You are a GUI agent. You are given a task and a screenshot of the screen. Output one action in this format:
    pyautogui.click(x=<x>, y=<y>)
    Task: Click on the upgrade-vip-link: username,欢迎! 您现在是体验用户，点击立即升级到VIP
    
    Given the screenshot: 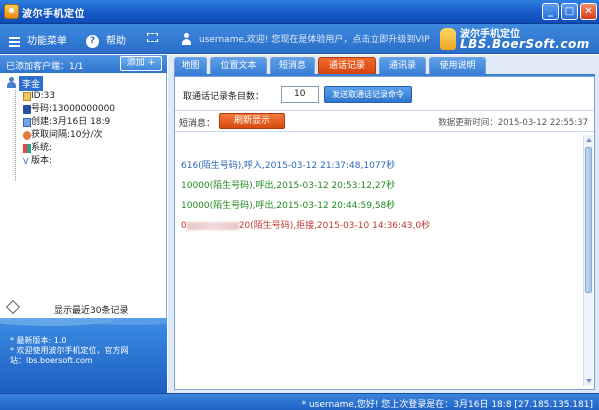 What is the action you would take?
    pyautogui.click(x=305, y=38)
    